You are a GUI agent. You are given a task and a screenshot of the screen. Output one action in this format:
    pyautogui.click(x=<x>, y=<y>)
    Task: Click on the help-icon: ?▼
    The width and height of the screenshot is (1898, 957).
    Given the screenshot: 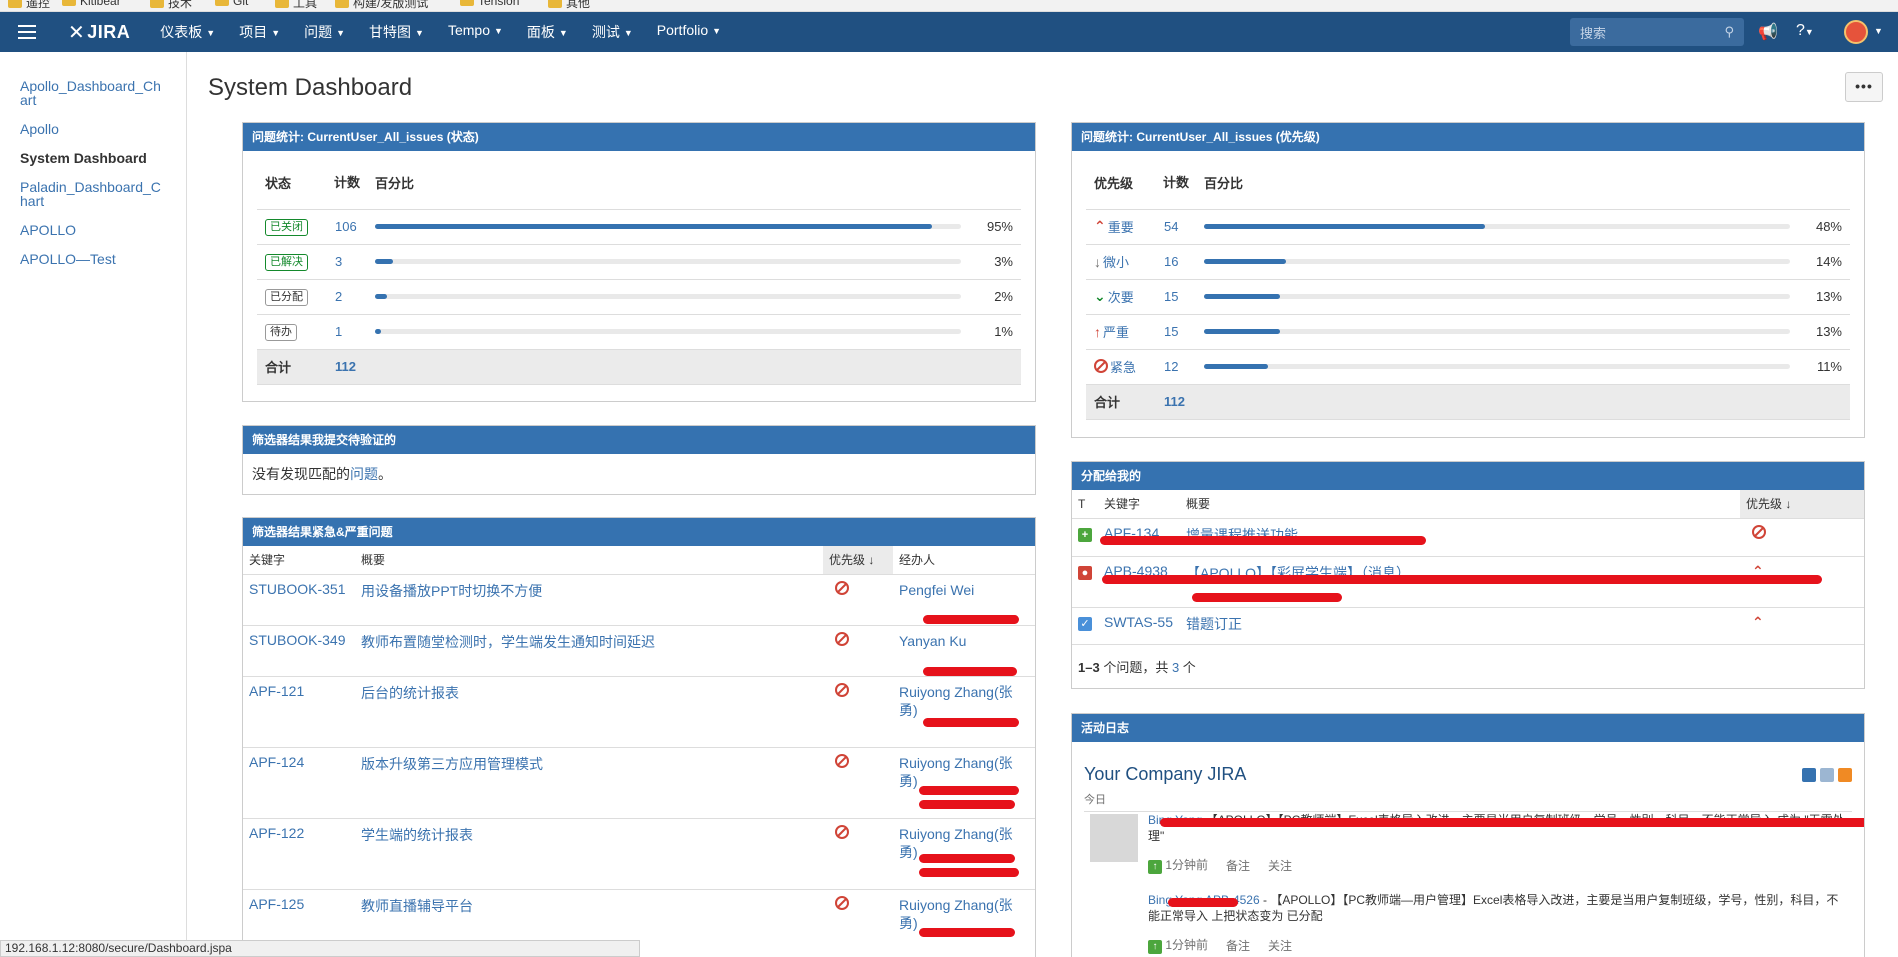 What is the action you would take?
    pyautogui.click(x=1805, y=31)
    